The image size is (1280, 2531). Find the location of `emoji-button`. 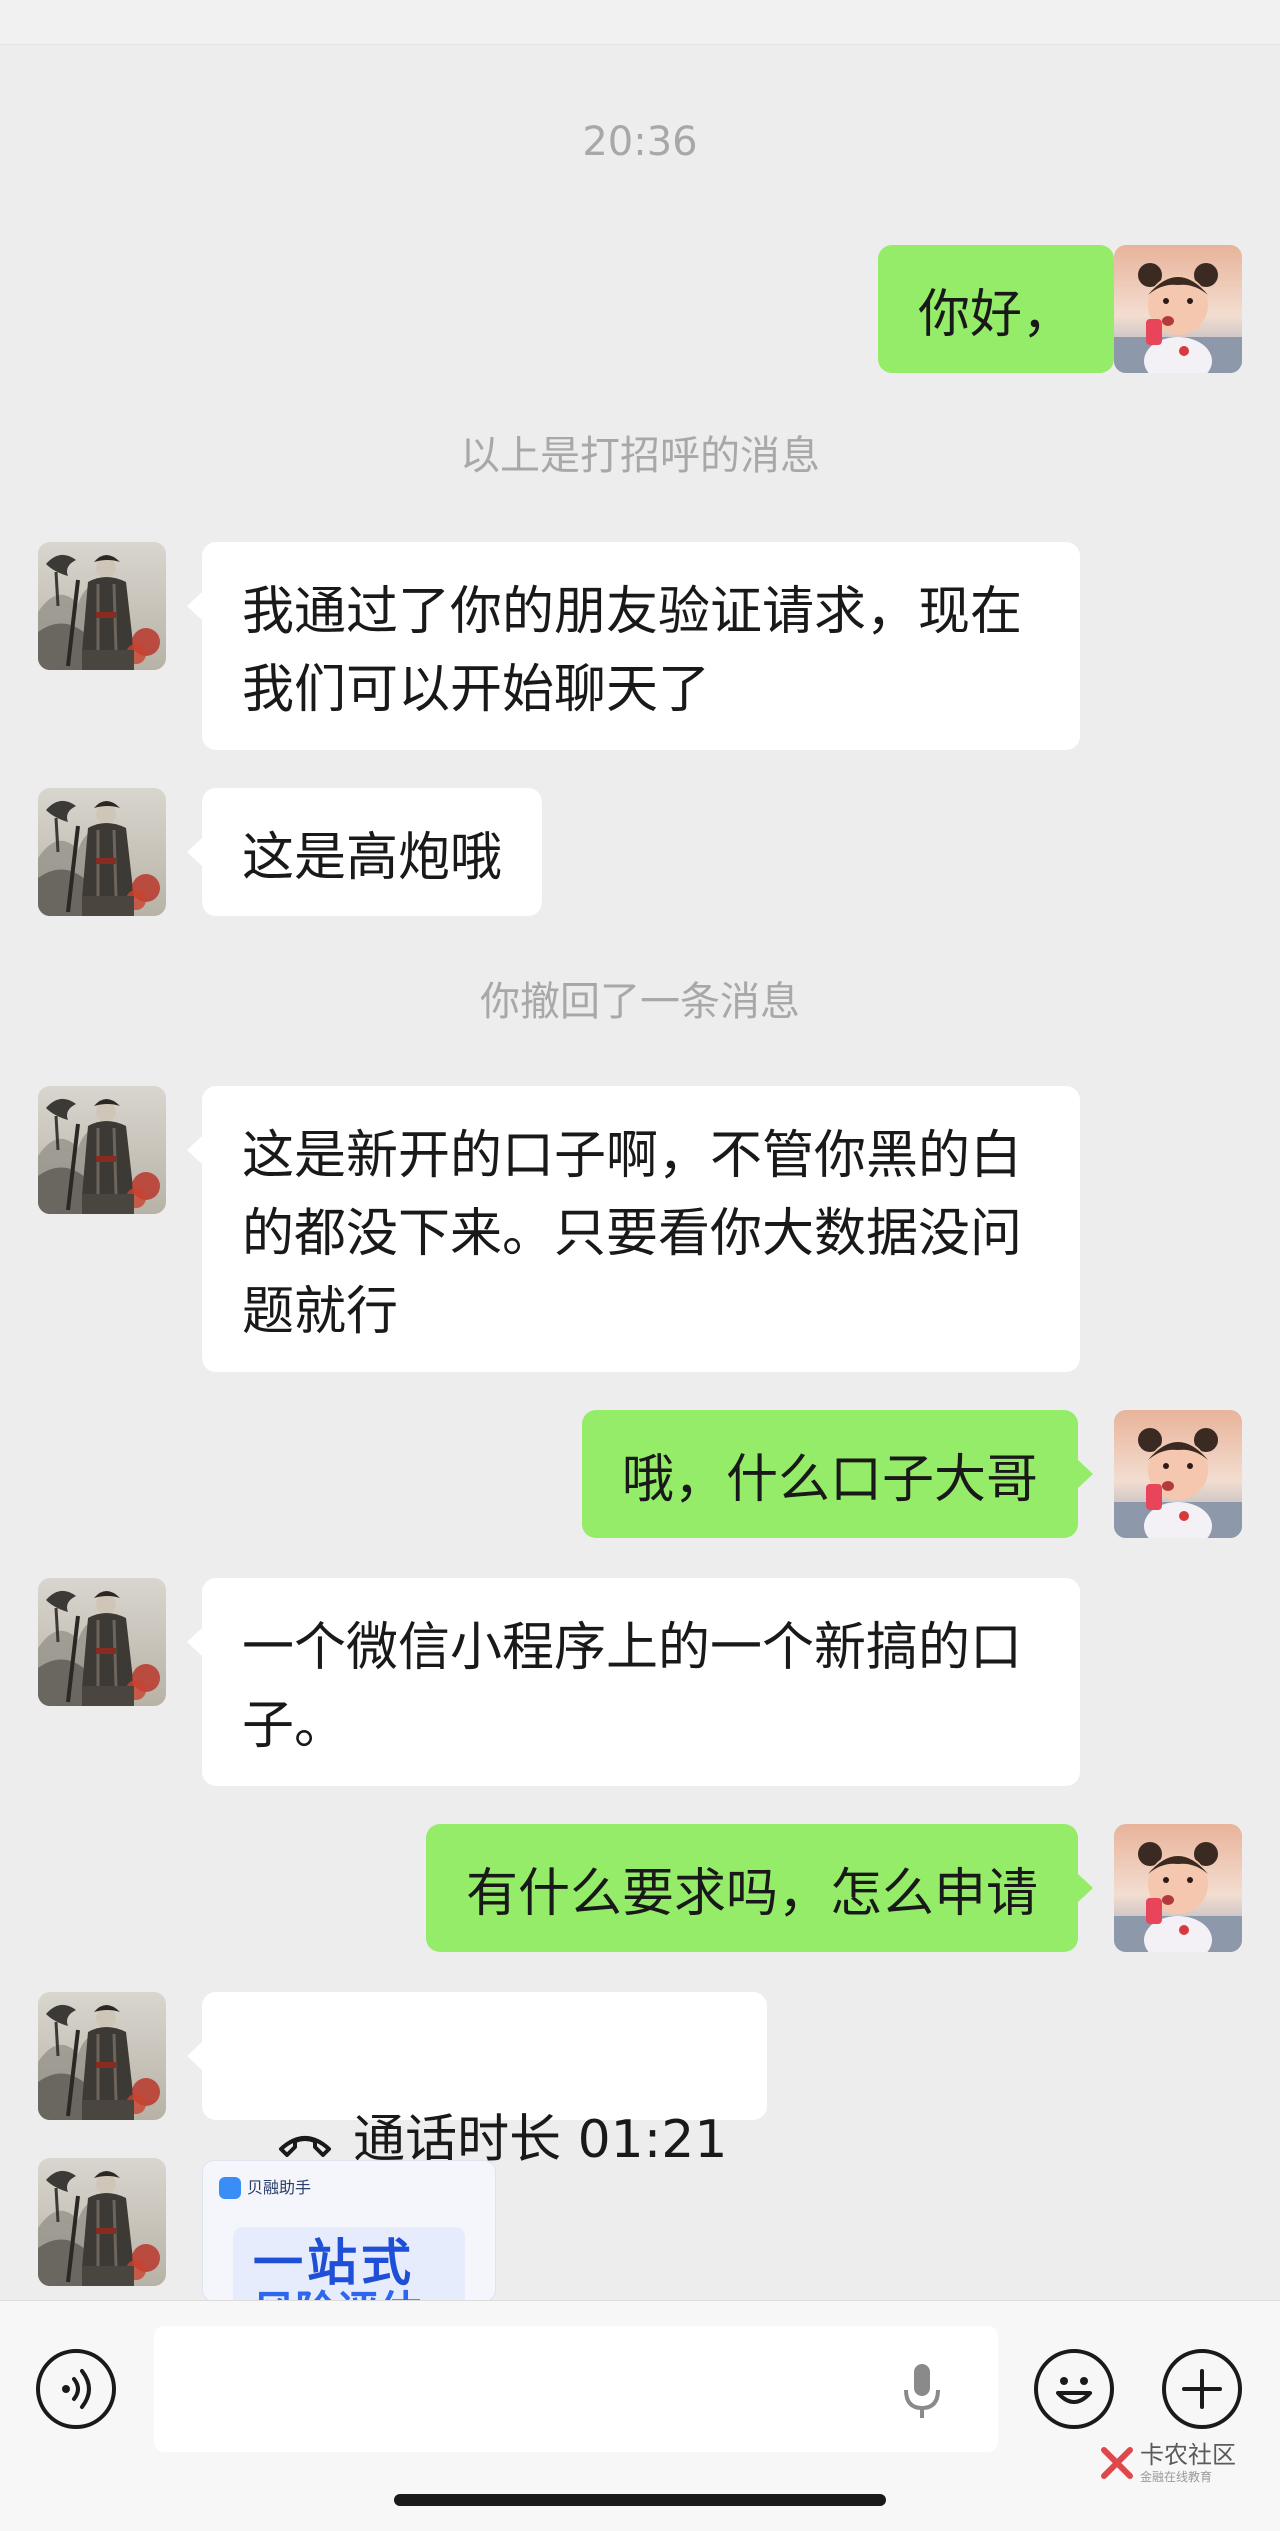

emoji-button is located at coordinates (1074, 2389).